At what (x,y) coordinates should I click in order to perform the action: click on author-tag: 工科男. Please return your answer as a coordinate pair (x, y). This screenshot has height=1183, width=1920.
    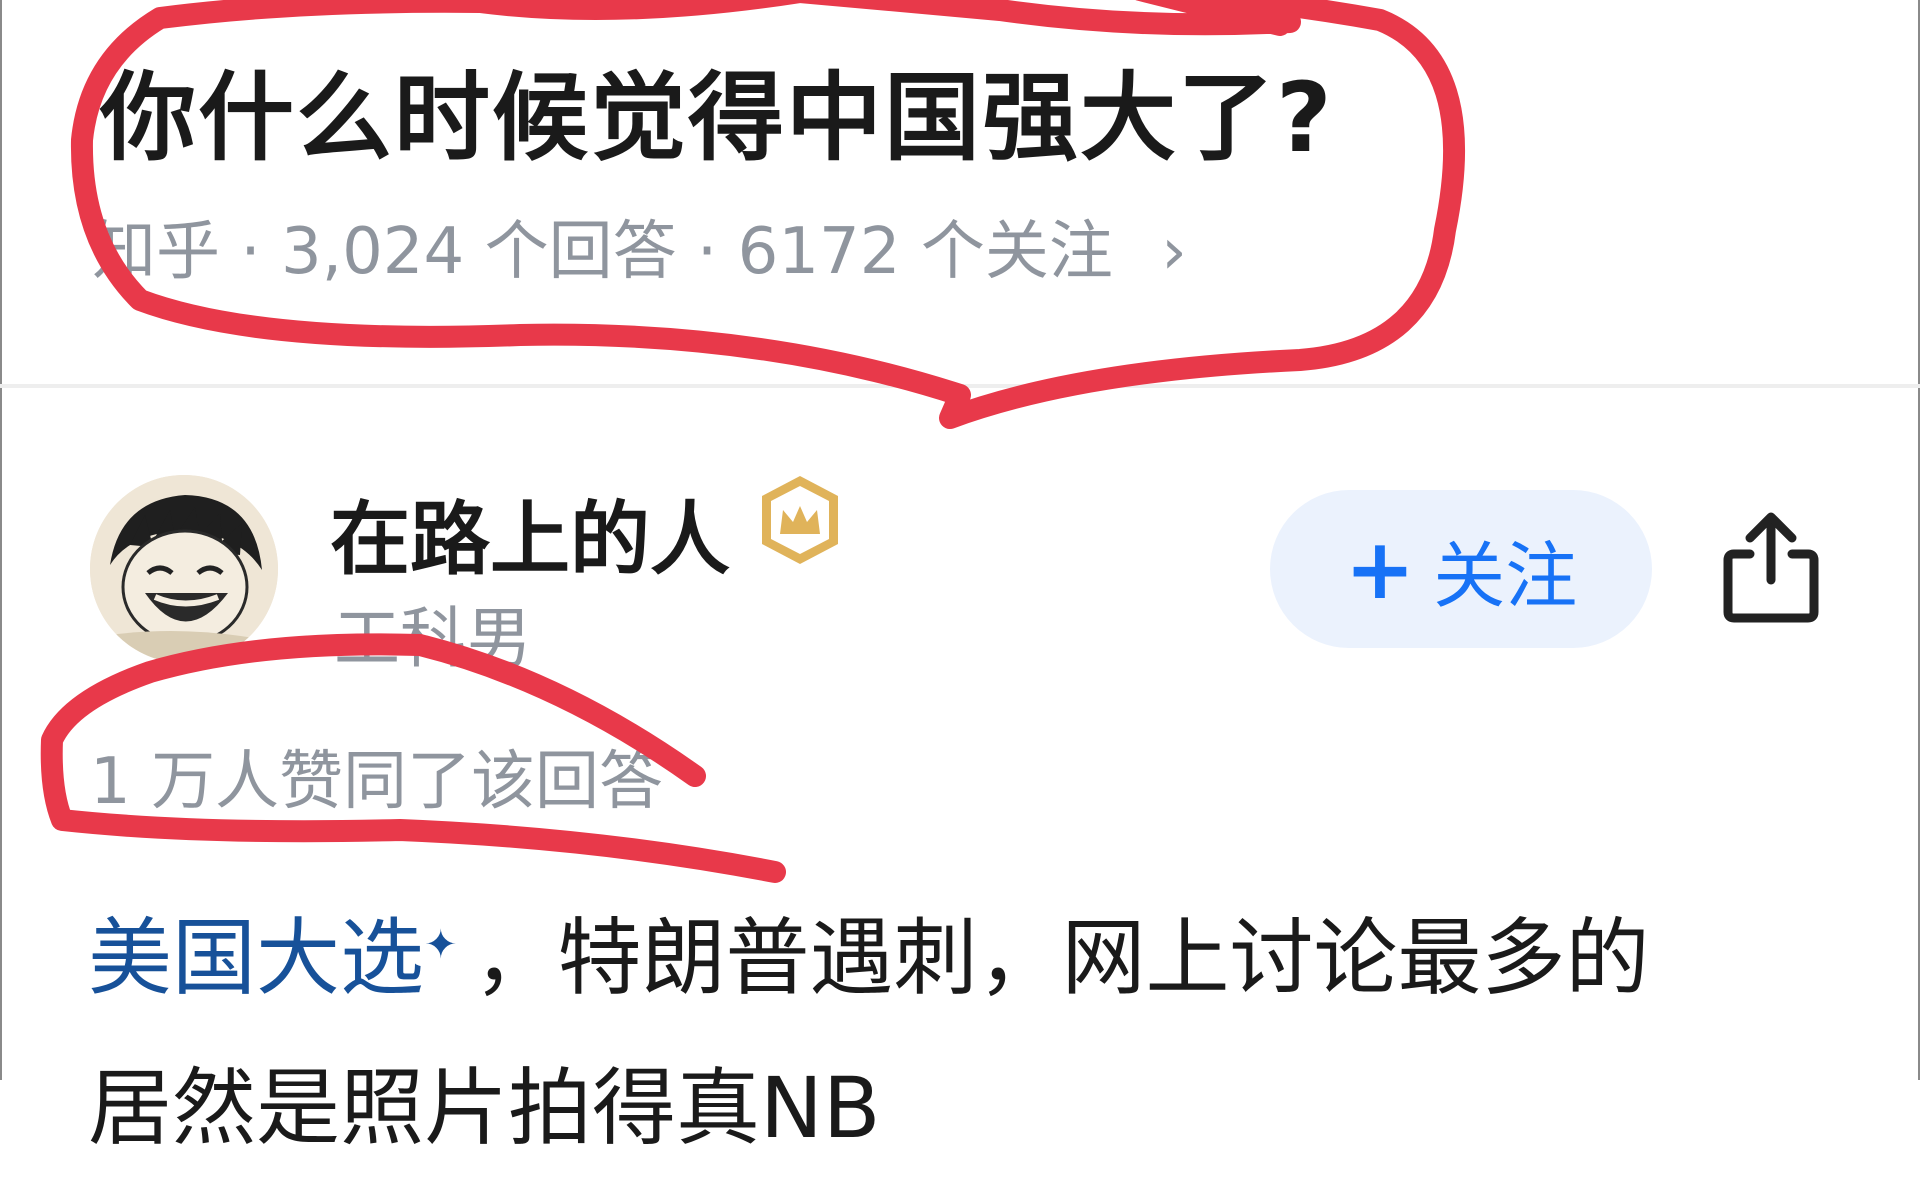
    Looking at the image, I should click on (433, 638).